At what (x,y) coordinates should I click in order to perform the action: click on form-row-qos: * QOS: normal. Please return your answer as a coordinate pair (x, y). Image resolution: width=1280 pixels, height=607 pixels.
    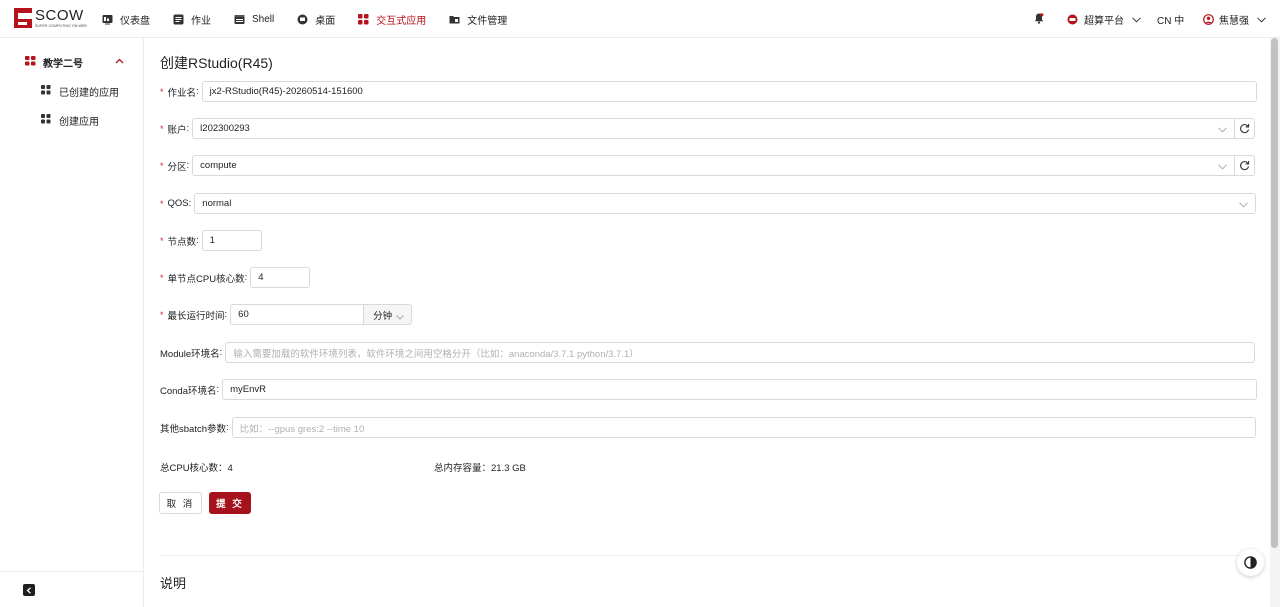
    Looking at the image, I should click on (708, 203).